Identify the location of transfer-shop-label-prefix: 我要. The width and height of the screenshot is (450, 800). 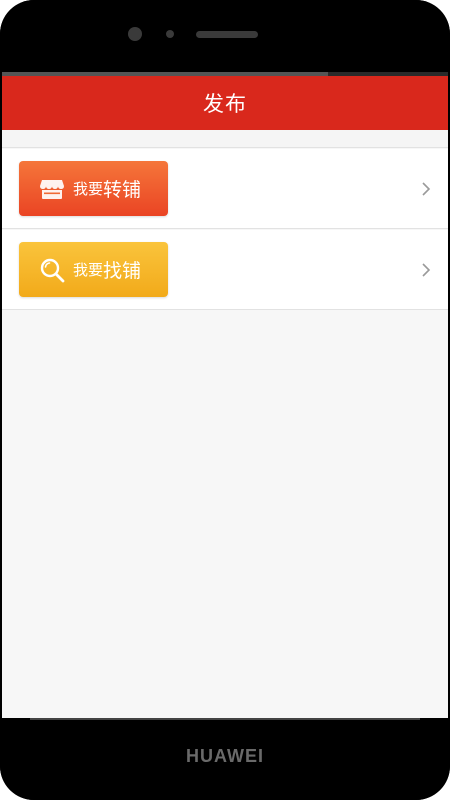
(88, 189).